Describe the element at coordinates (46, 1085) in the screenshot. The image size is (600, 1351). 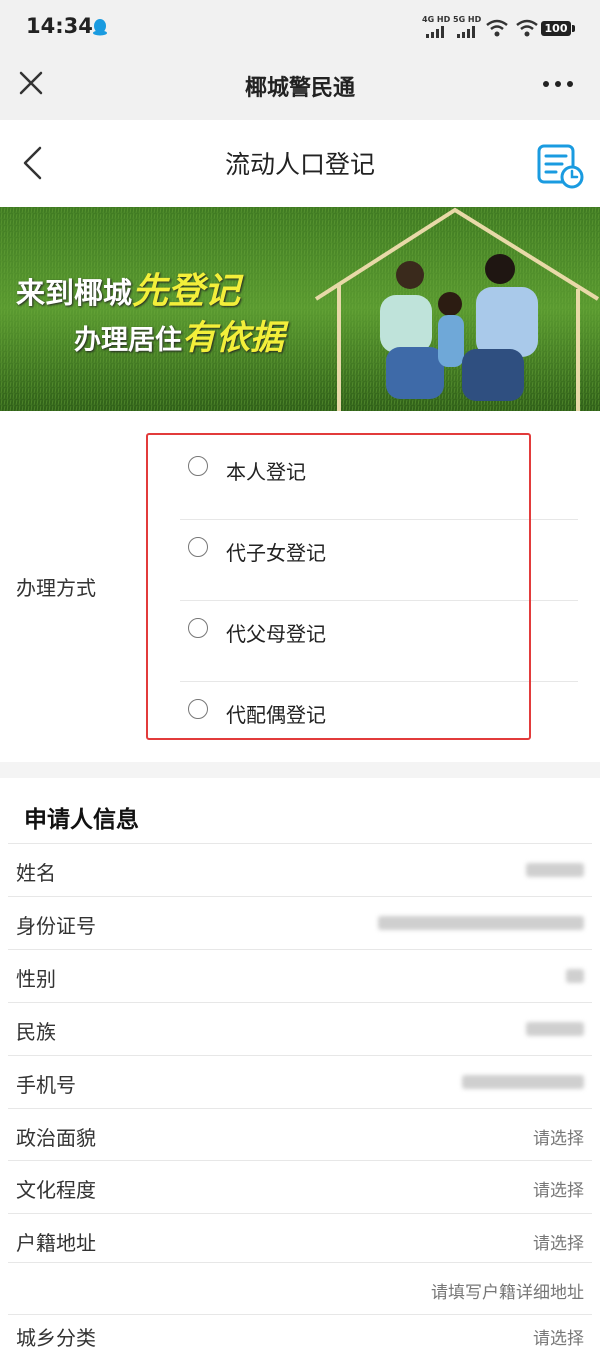
I see `field-label: 手机号` at that location.